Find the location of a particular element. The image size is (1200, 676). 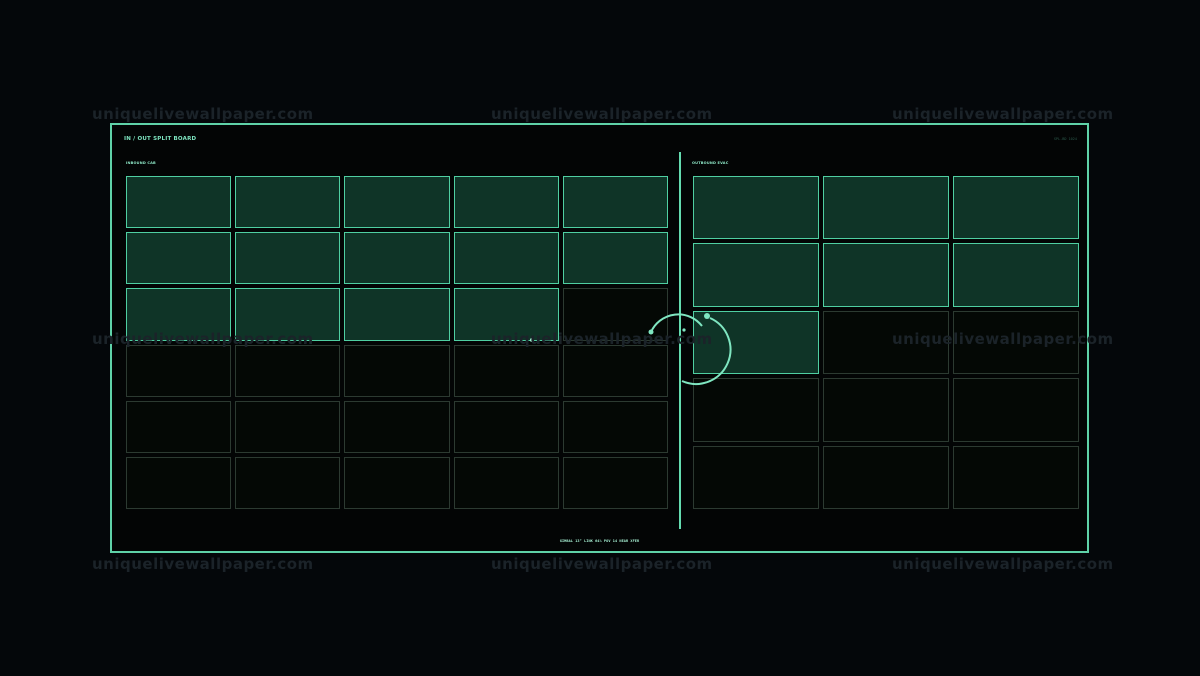

transfer-cursor-overlay is located at coordinates (631, 349).